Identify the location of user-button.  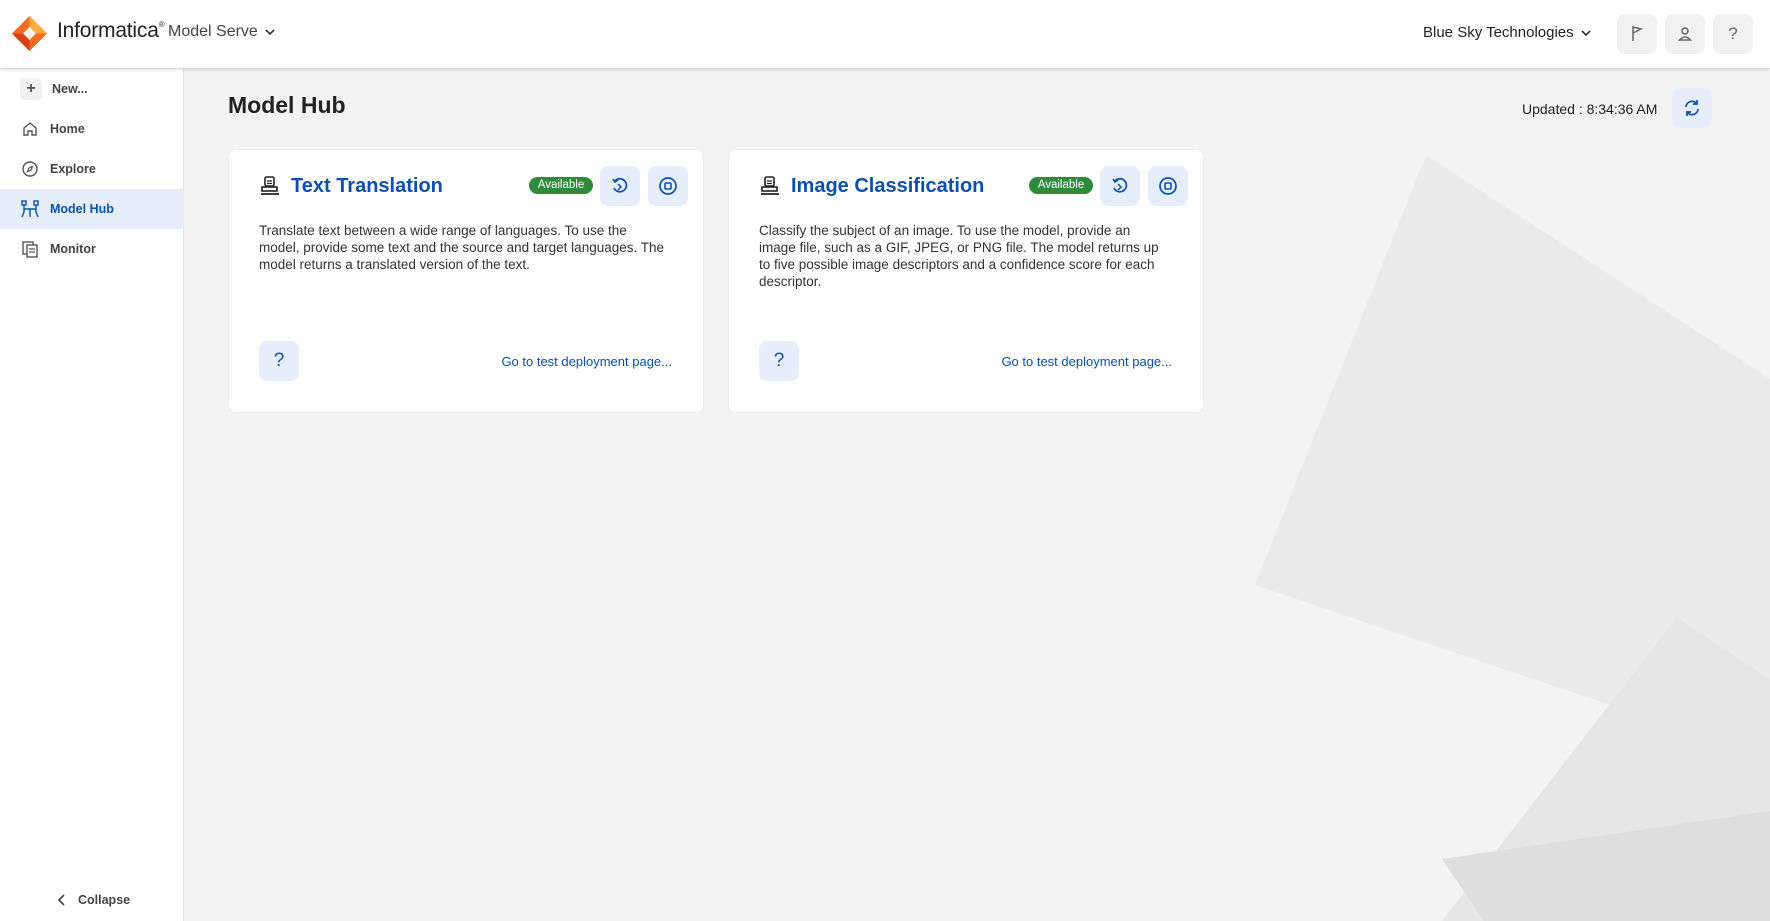
(1685, 34).